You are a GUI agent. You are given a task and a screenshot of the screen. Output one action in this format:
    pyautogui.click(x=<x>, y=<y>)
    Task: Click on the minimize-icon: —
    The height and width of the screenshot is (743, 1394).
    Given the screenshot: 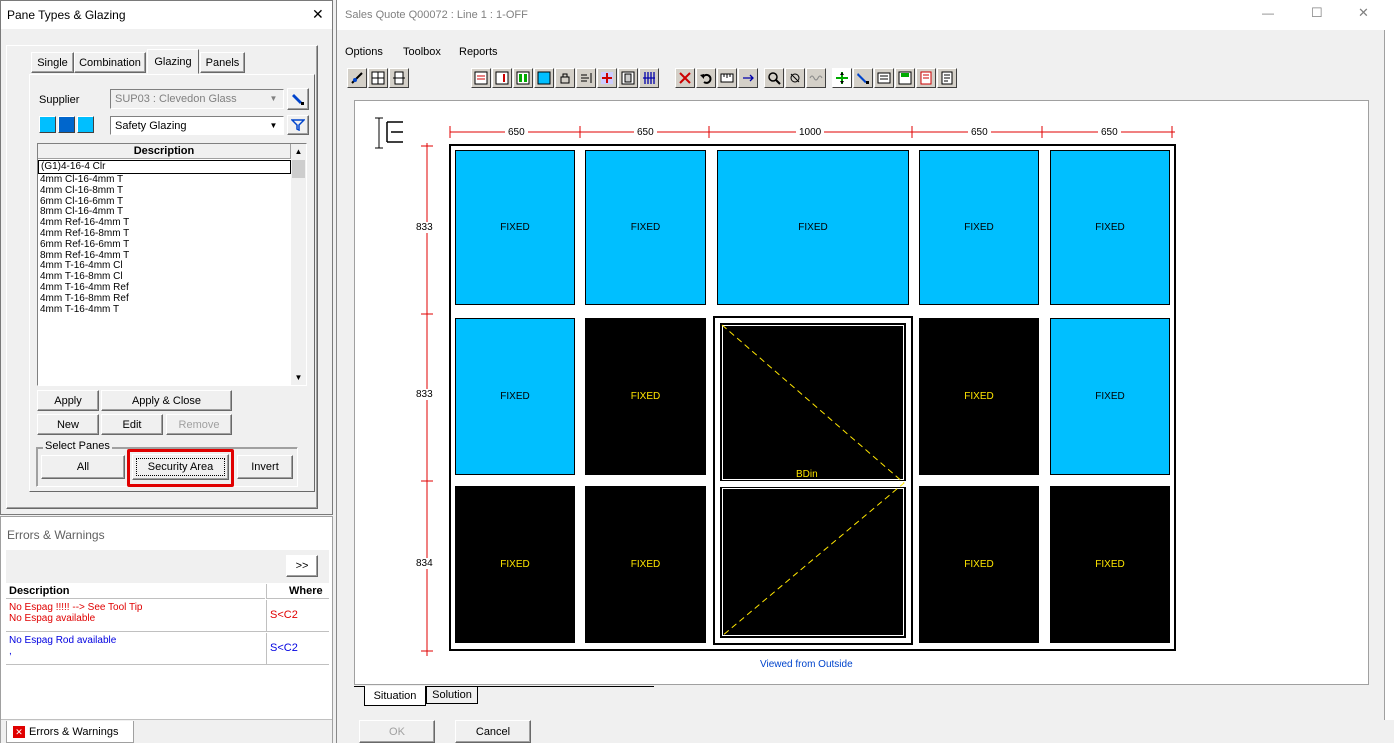 What is the action you would take?
    pyautogui.click(x=1268, y=13)
    